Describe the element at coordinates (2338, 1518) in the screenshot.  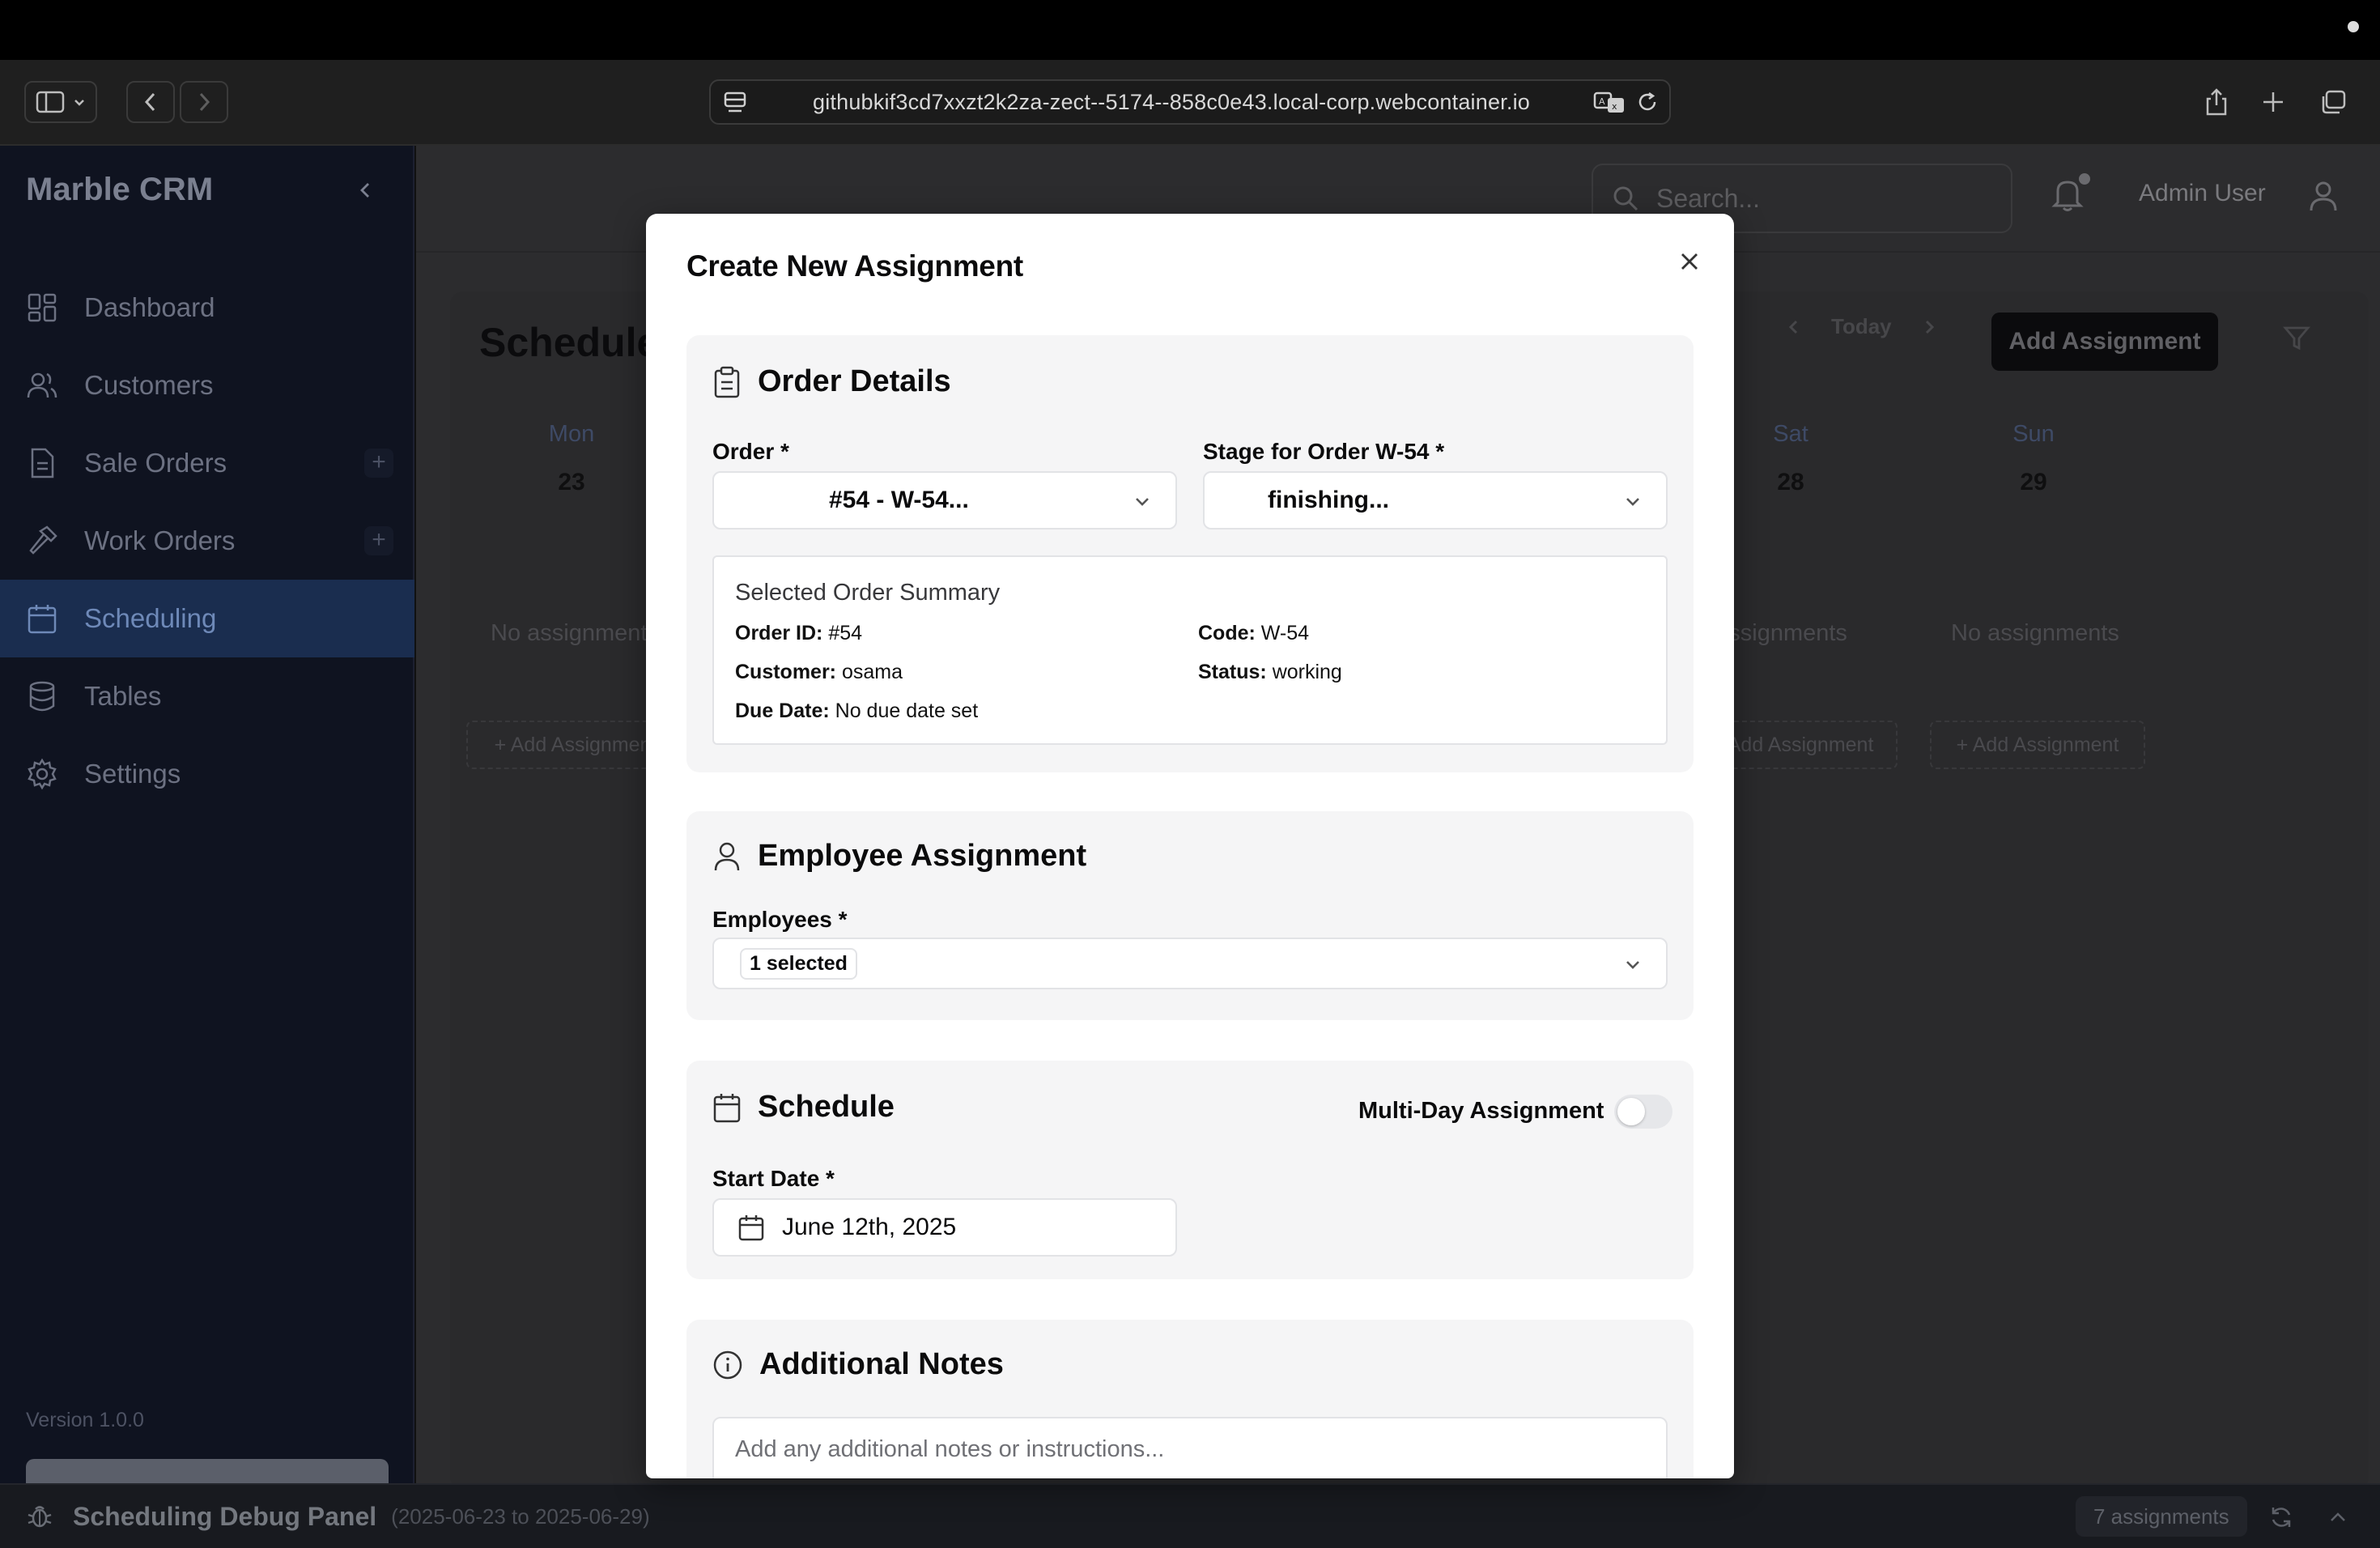
I see `chevron-up-icon` at that location.